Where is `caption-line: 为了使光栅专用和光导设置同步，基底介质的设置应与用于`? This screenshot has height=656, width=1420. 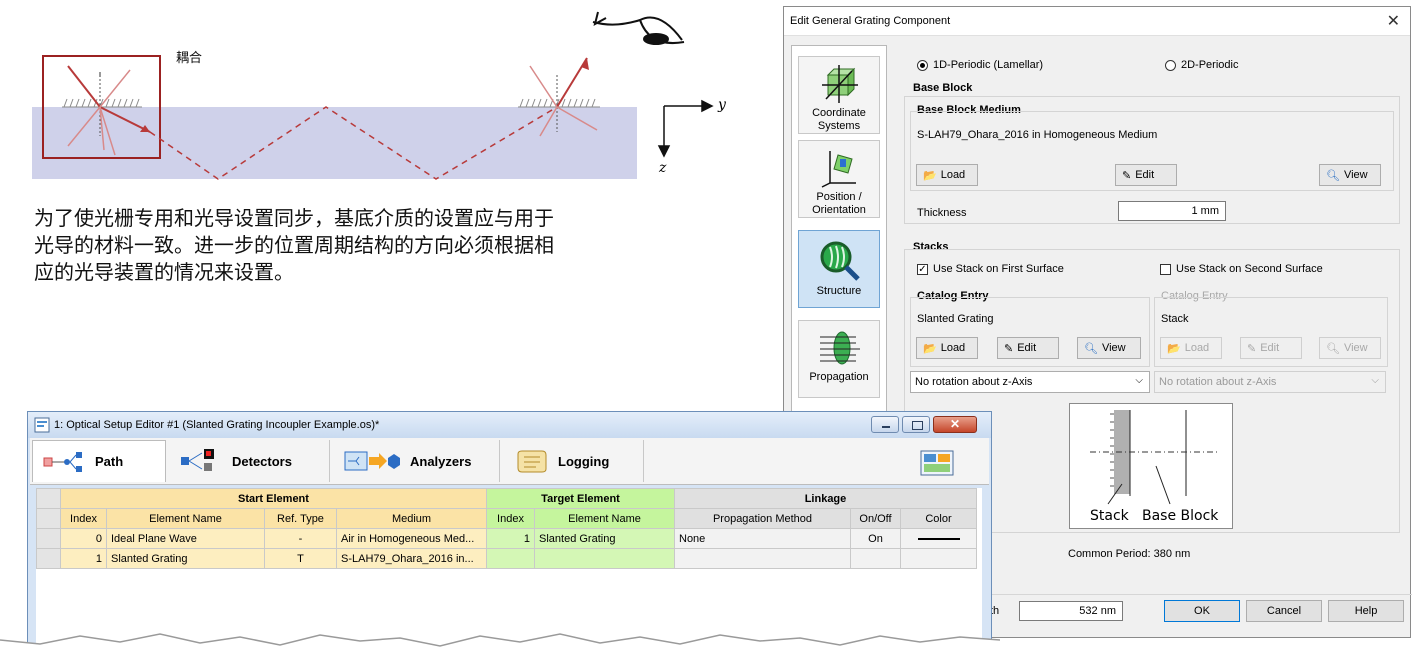
caption-line: 为了使光栅专用和光导设置同步，基底介质的设置应与用于 is located at coordinates (294, 218).